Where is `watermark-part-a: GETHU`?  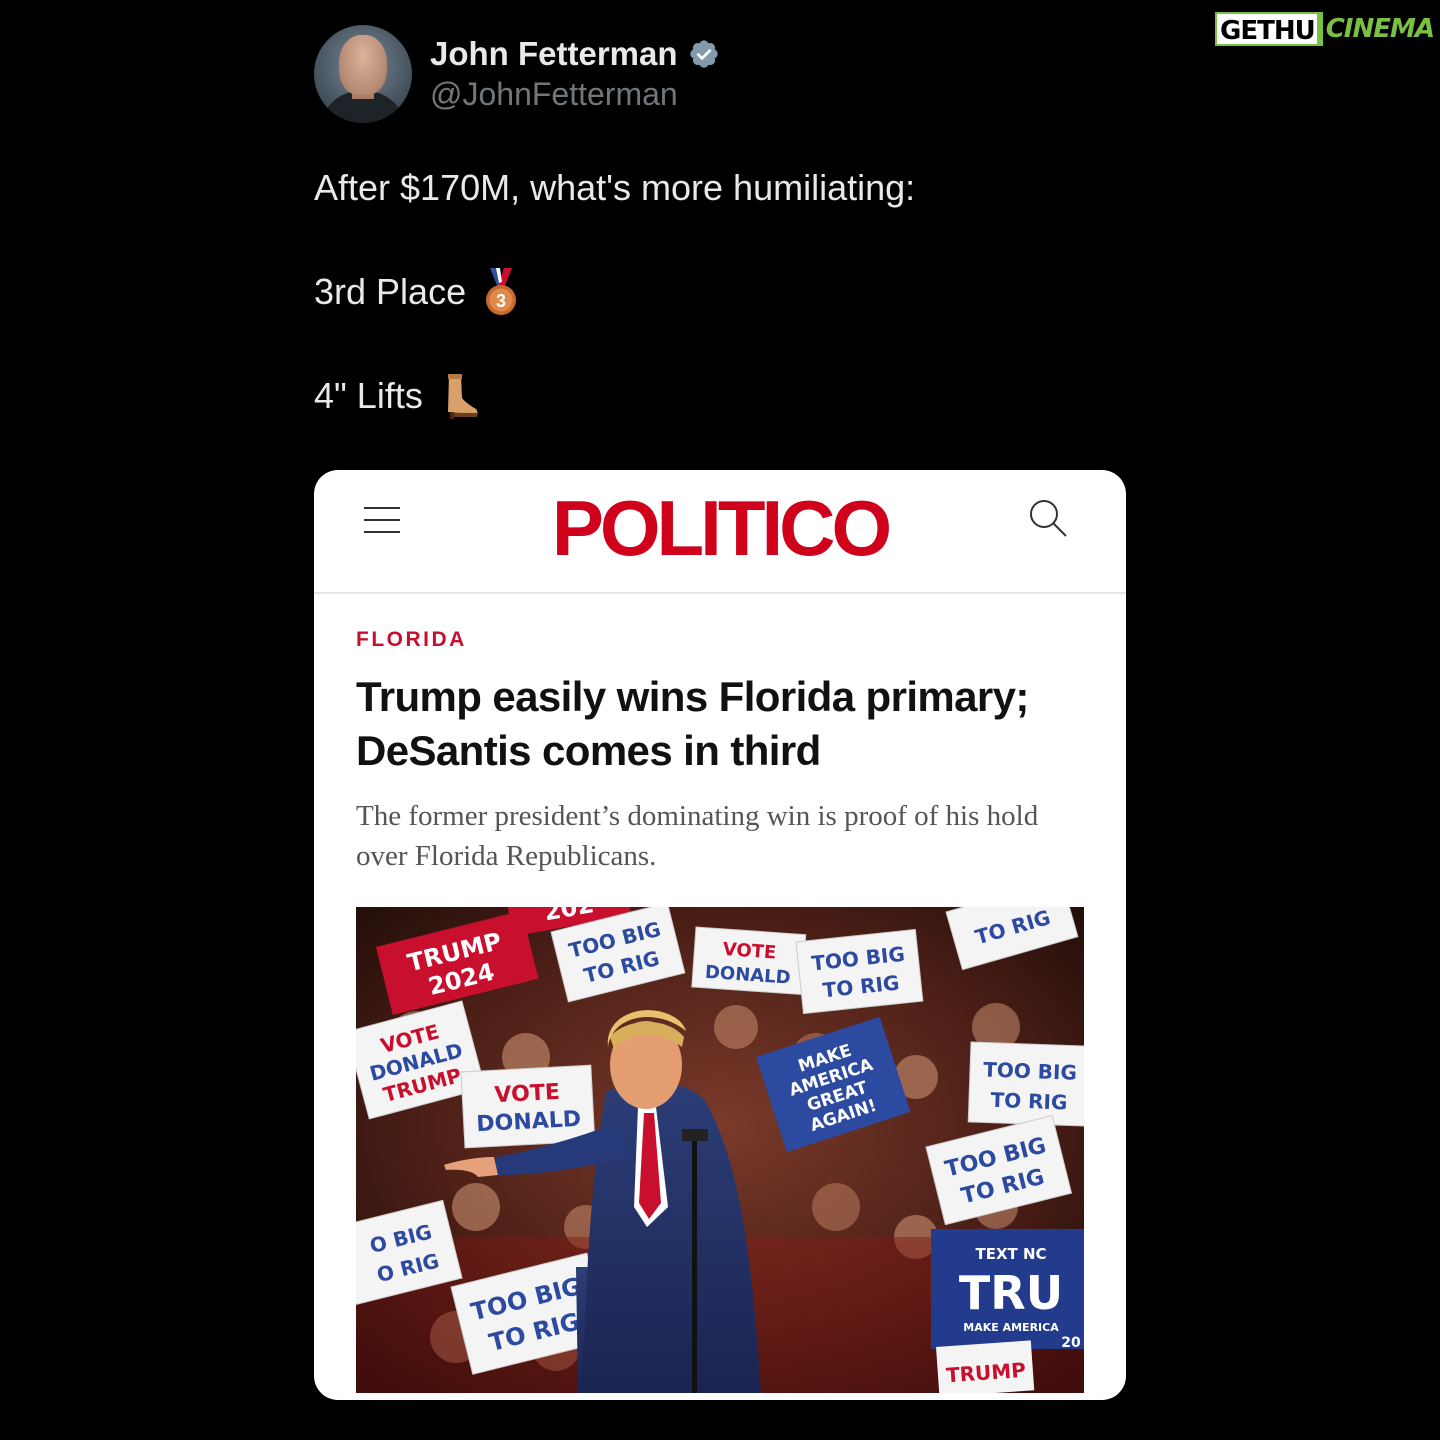
watermark-part-a: GETHU is located at coordinates (1266, 29).